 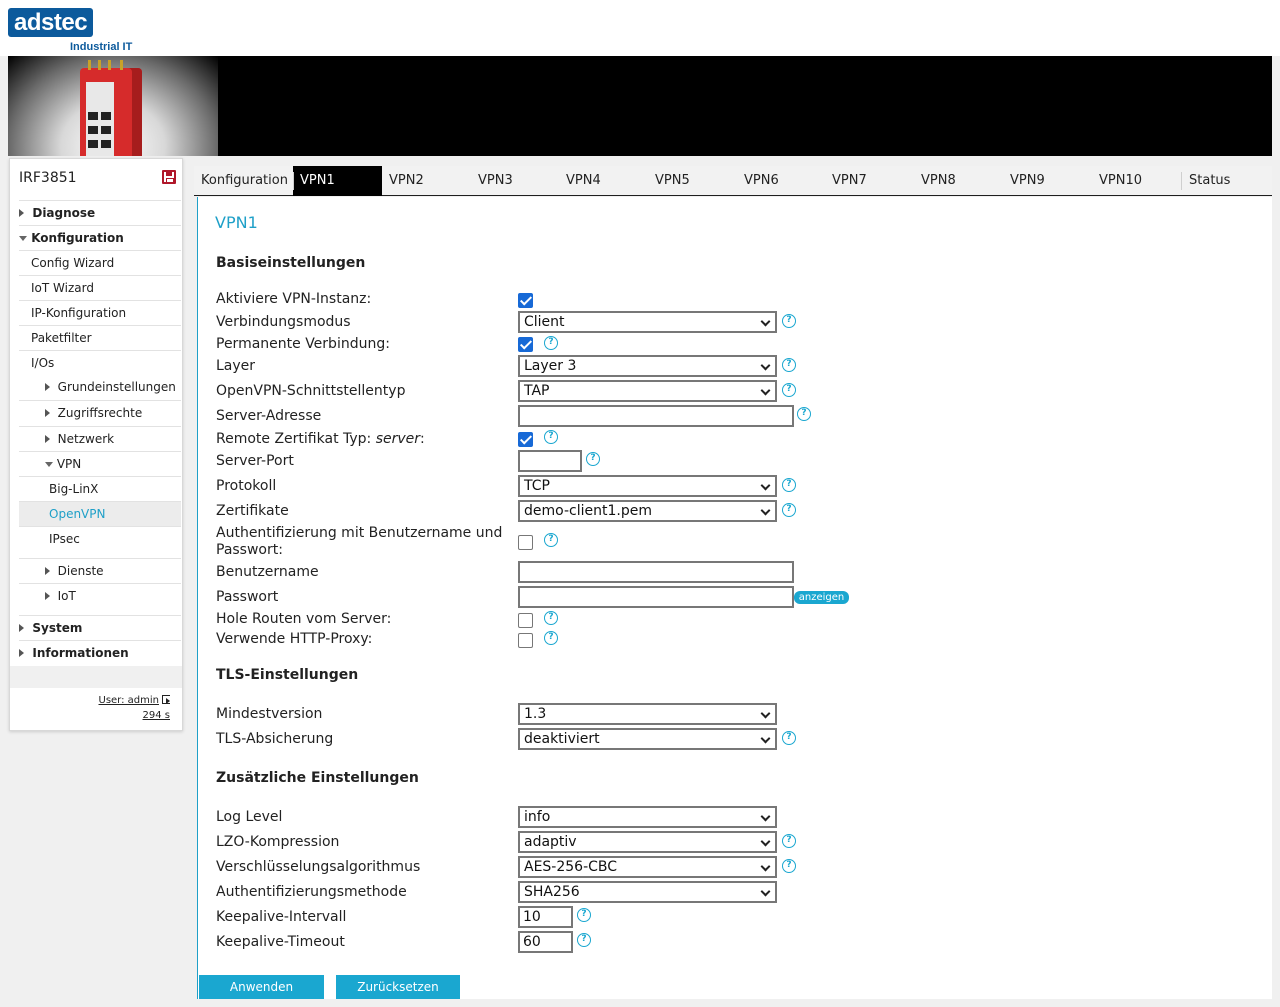 I want to click on sidebar-item-config-wizard: Config Wizard, so click(x=100, y=262).